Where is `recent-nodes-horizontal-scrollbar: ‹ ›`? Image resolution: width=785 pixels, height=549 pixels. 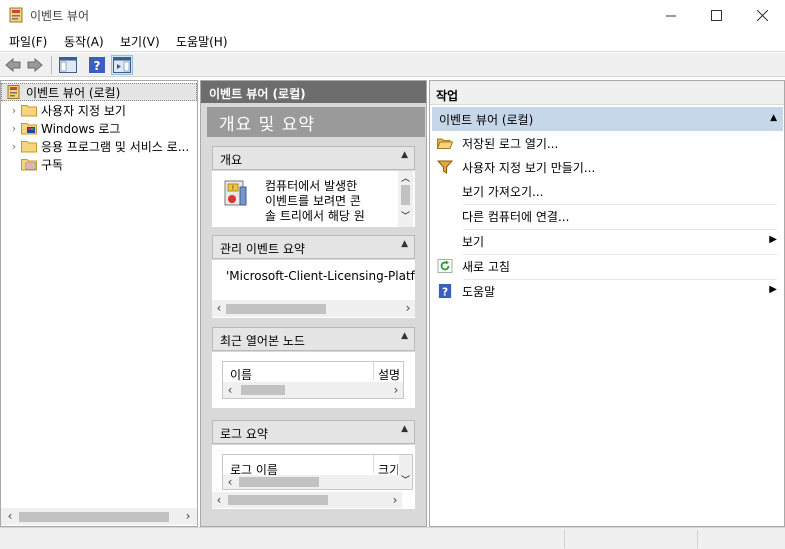
recent-nodes-horizontal-scrollbar: ‹ › is located at coordinates (313, 390).